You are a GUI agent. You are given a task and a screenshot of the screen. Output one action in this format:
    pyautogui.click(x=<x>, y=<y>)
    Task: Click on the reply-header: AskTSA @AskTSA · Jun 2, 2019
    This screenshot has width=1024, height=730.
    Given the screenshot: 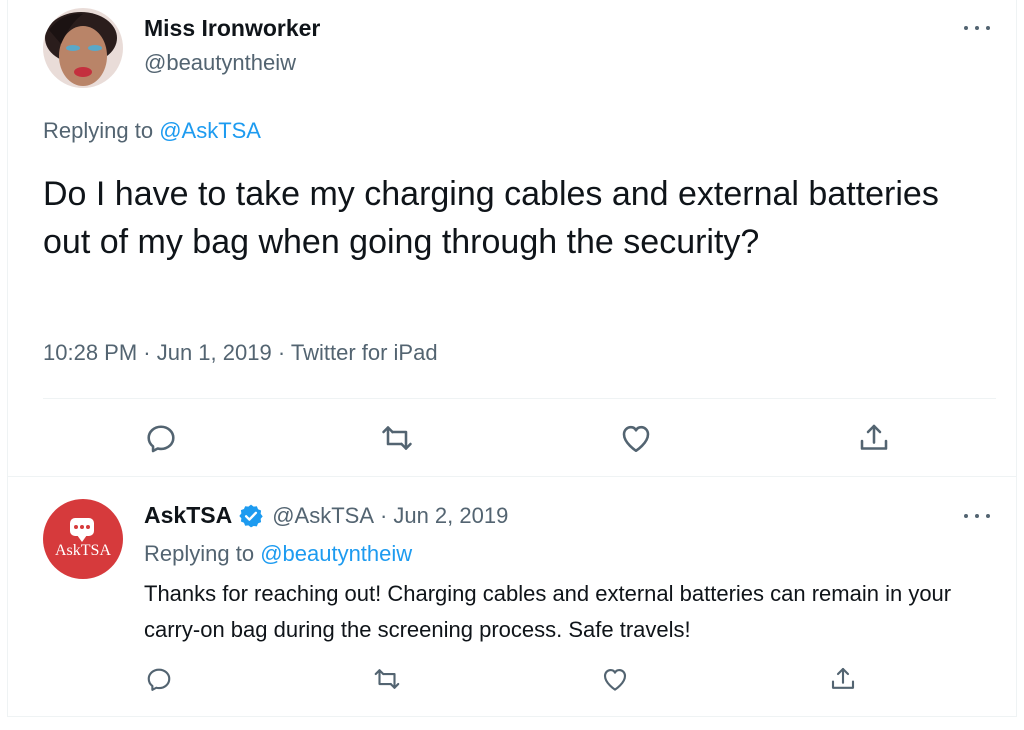 What is the action you would take?
    pyautogui.click(x=326, y=515)
    